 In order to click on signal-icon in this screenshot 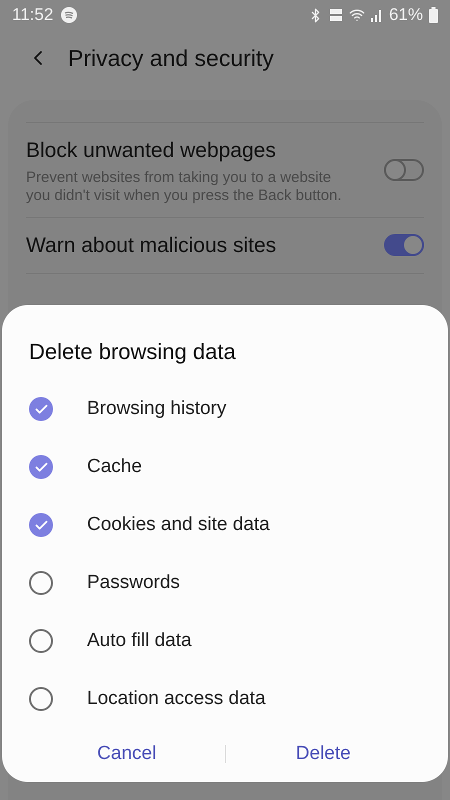, I will do `click(376, 15)`.